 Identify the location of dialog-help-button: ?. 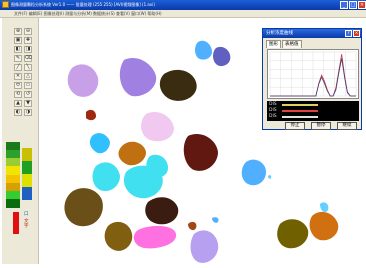
(348, 33).